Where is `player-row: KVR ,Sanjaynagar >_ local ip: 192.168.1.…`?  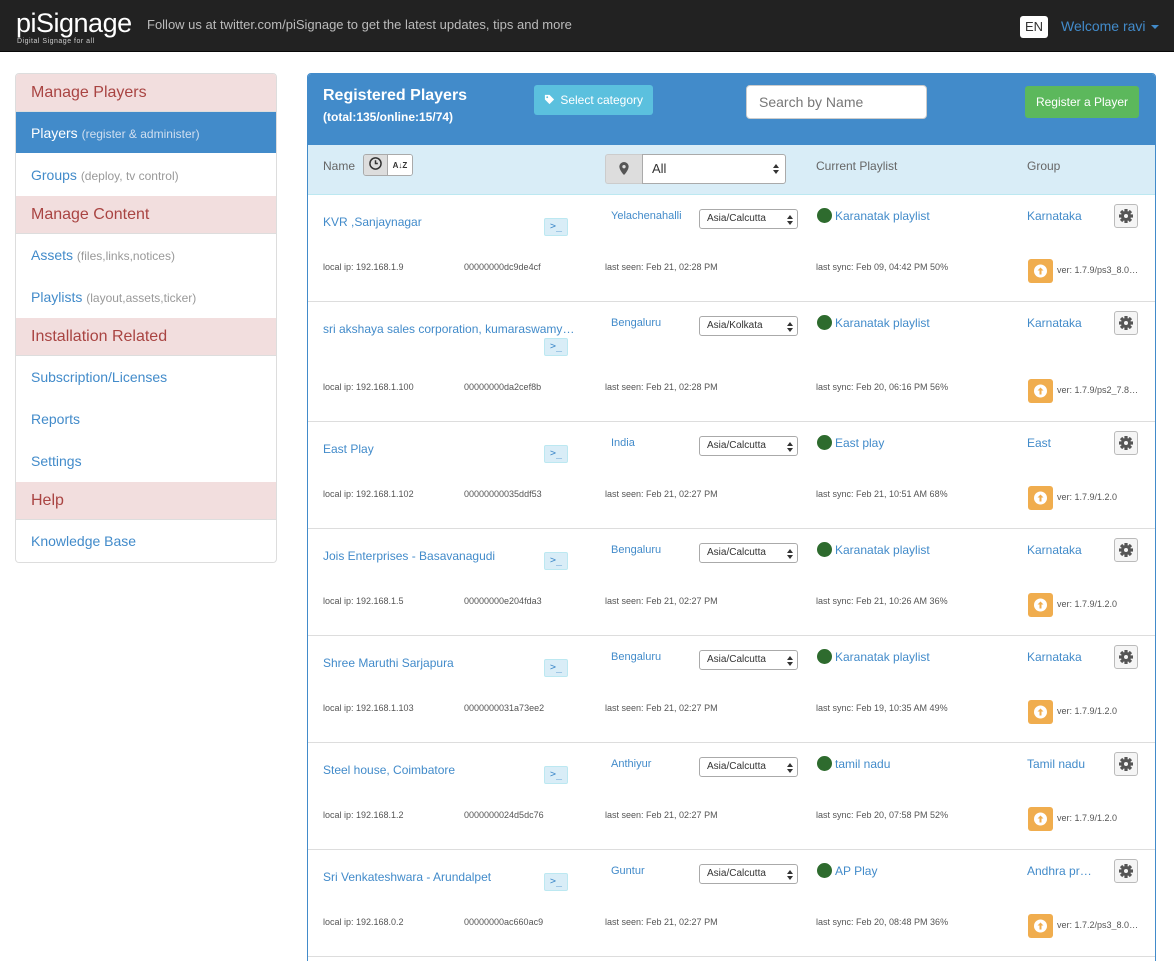 player-row: KVR ,Sanjaynagar >_ local ip: 192.168.1.… is located at coordinates (731, 248).